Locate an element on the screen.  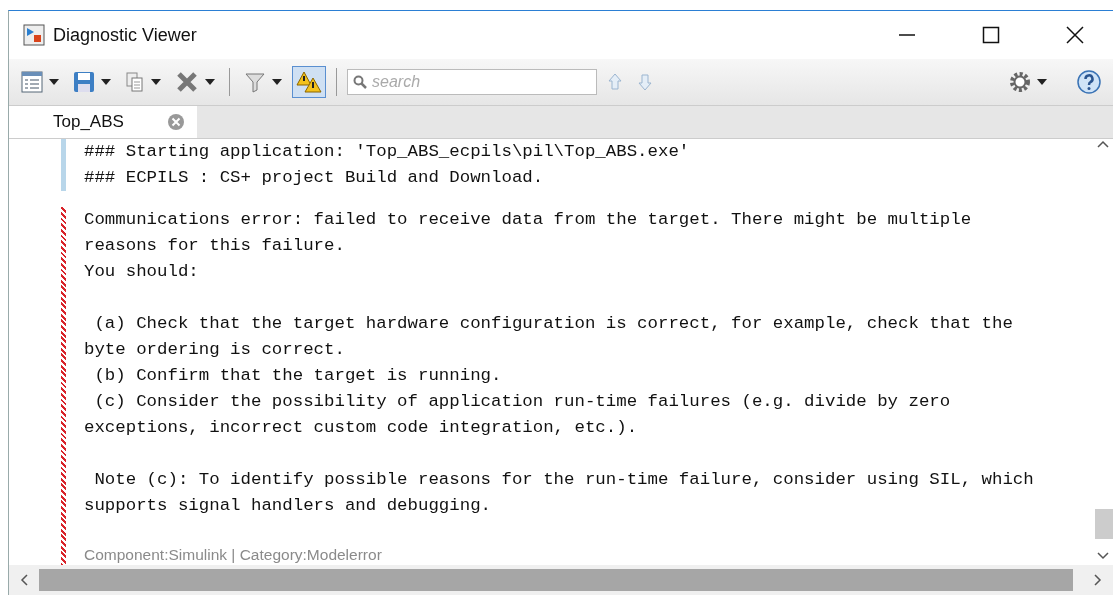
app-icon is located at coordinates (34, 35).